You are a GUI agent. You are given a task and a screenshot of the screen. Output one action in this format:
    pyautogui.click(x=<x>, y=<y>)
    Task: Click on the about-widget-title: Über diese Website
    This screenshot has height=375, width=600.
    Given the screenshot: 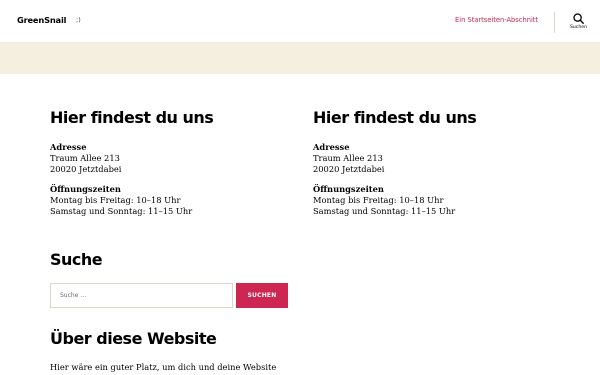 What is the action you would take?
    pyautogui.click(x=133, y=338)
    